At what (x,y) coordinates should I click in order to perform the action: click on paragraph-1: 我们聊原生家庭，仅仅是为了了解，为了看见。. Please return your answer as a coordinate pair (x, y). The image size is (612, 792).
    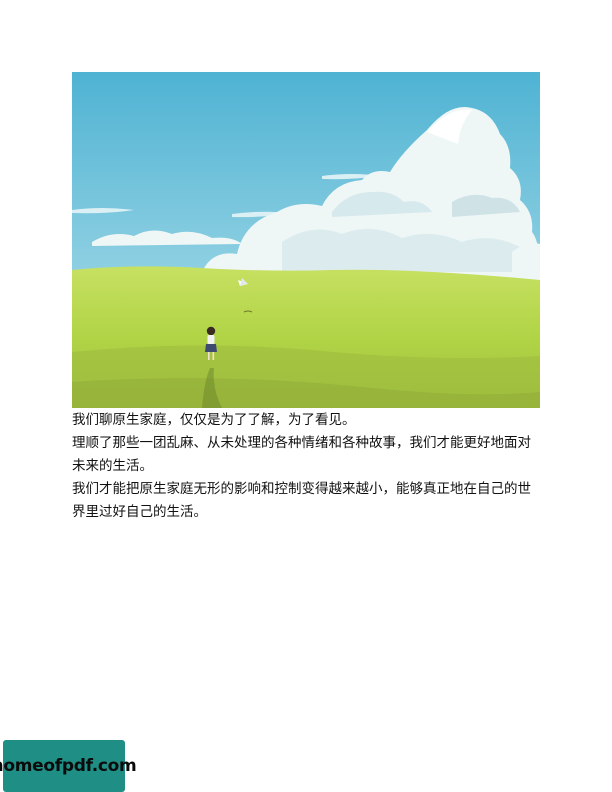
    Looking at the image, I should click on (214, 420).